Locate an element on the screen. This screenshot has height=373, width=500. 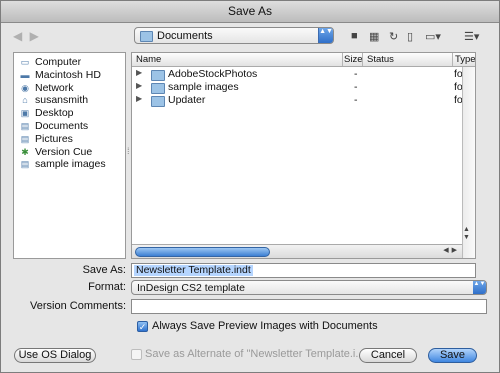
column-type: Type is located at coordinates (465, 59).